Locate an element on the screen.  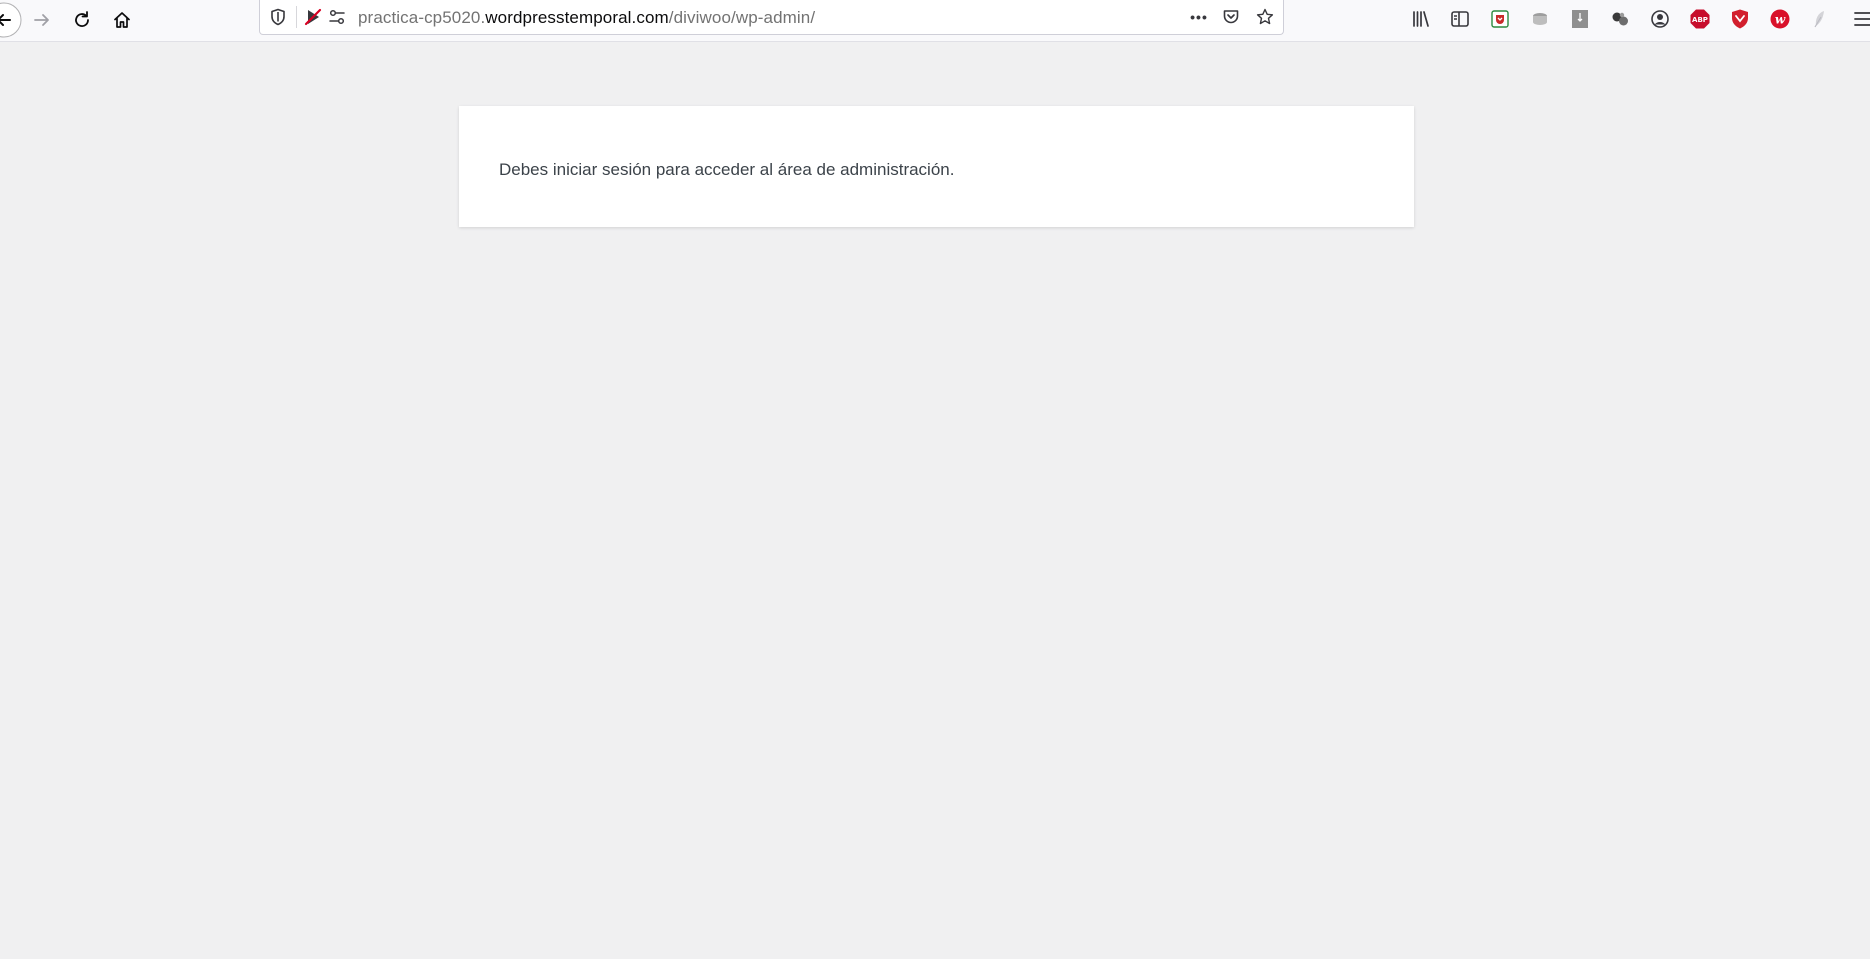
reload-button is located at coordinates (82, 20).